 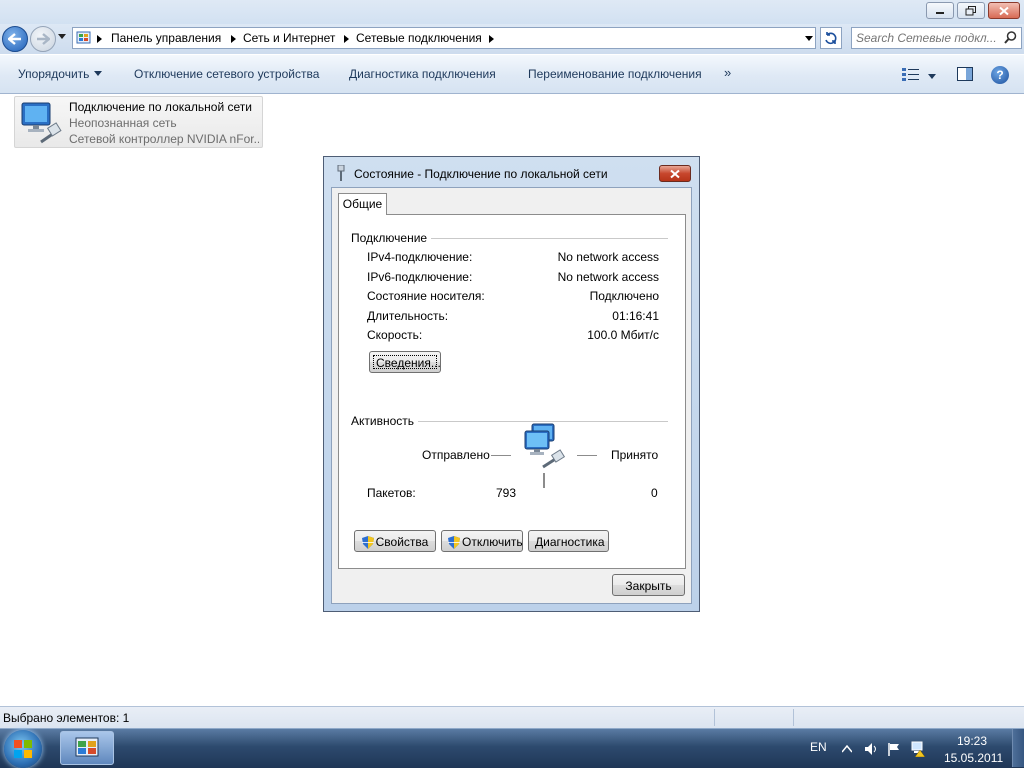 I want to click on organize-menu-button: Упорядочить, so click(x=60, y=74).